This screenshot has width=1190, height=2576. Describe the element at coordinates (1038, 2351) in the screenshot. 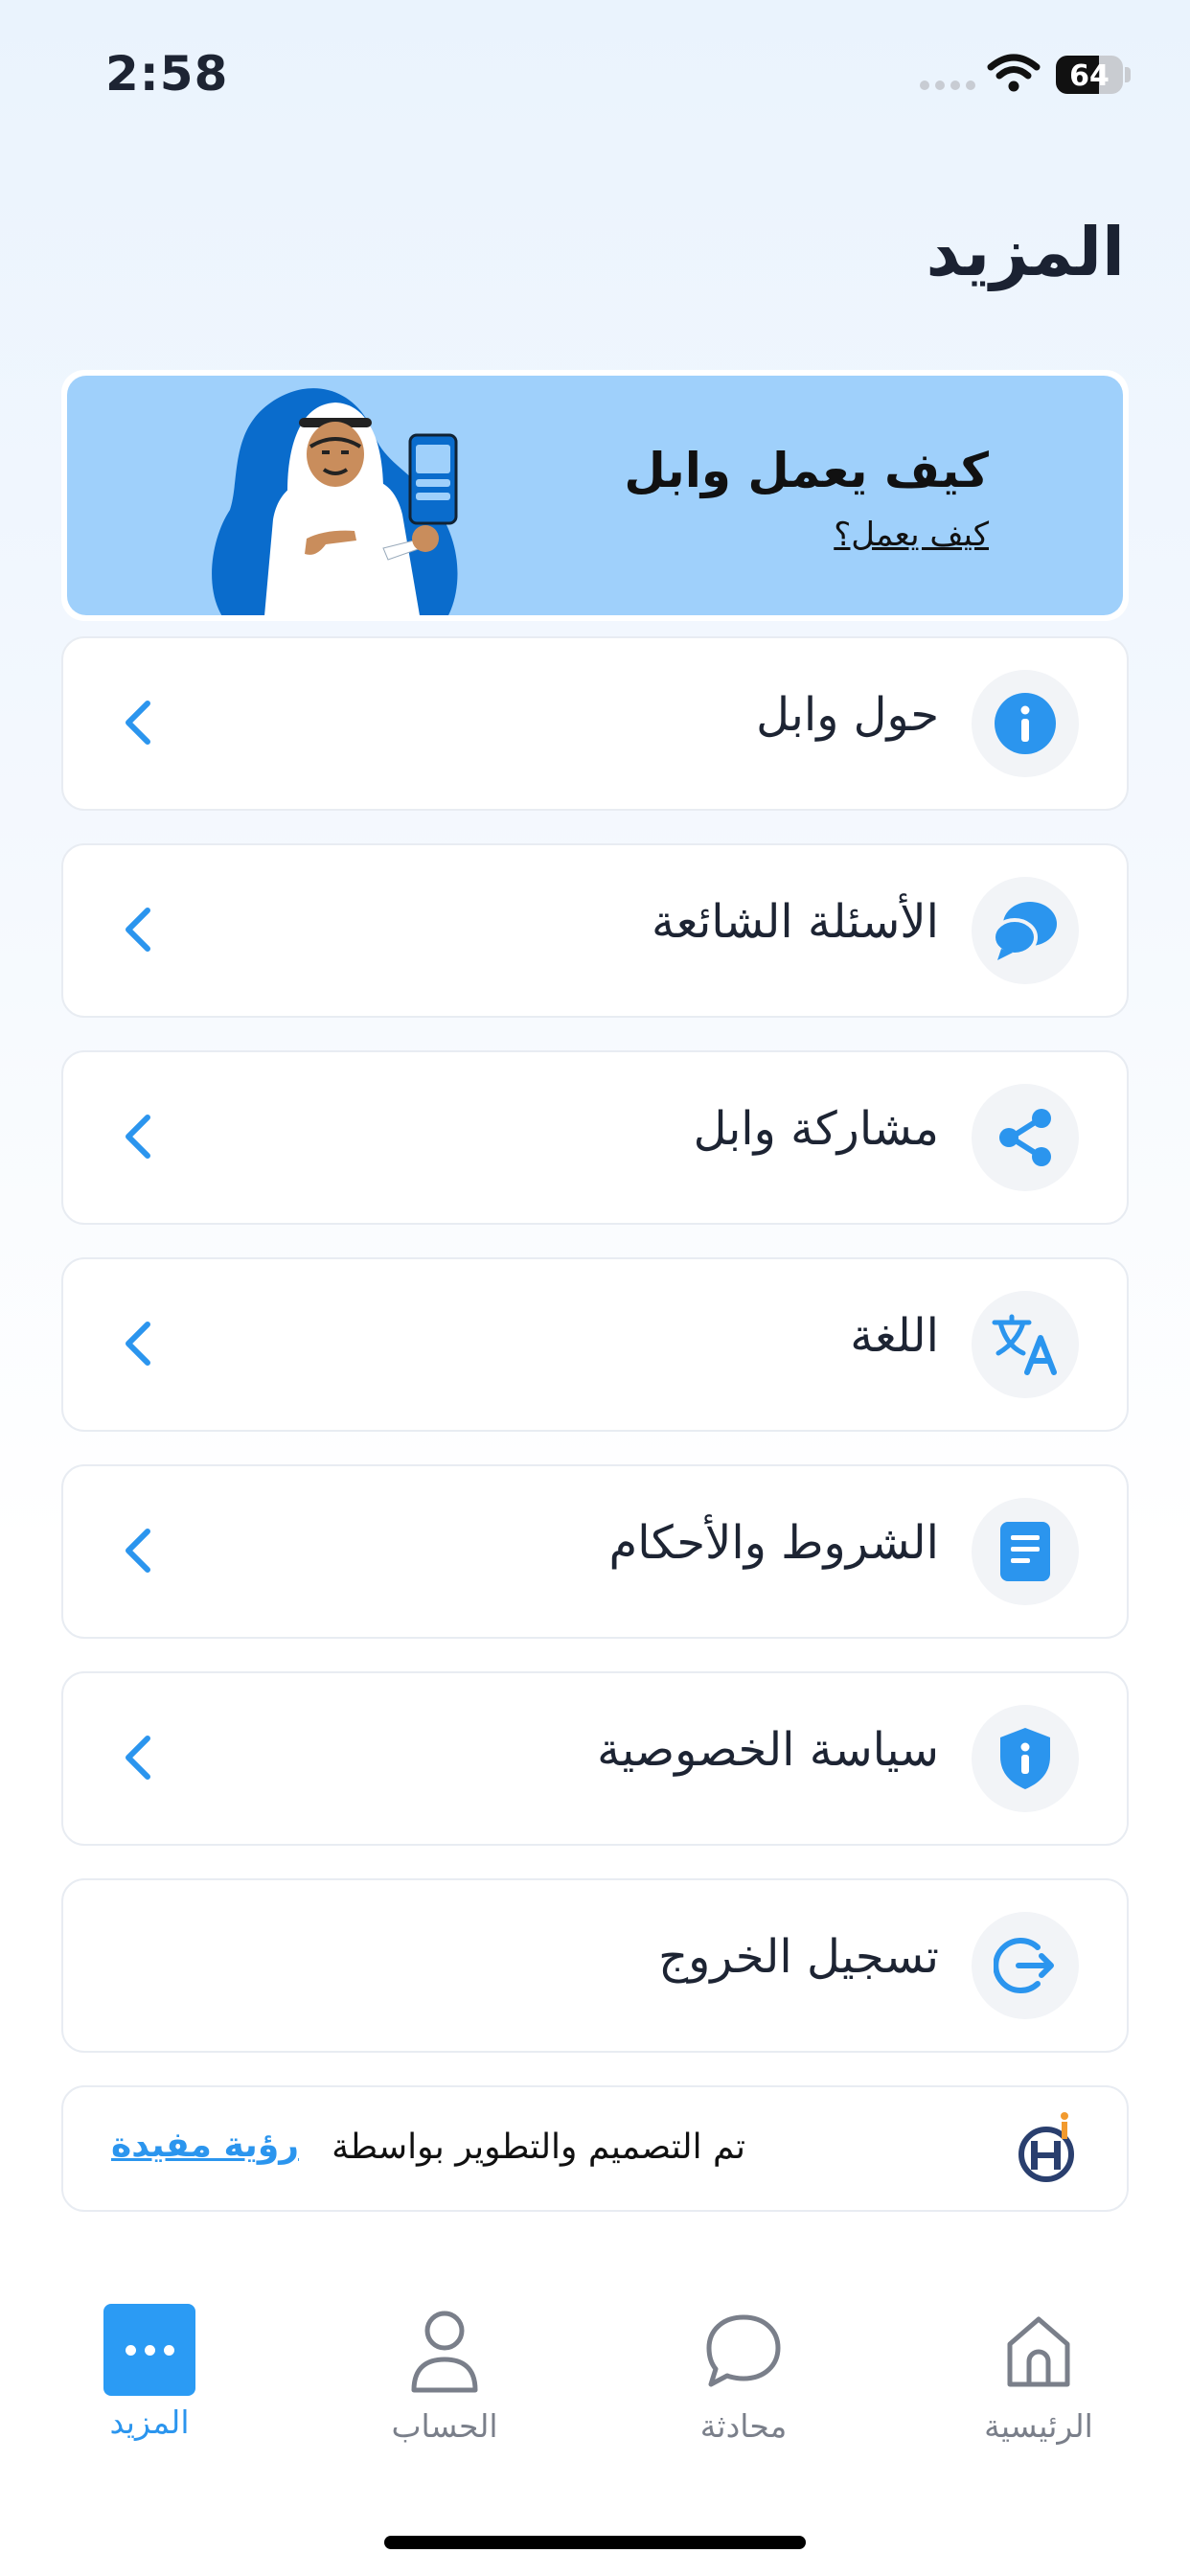

I see `home-icon` at that location.